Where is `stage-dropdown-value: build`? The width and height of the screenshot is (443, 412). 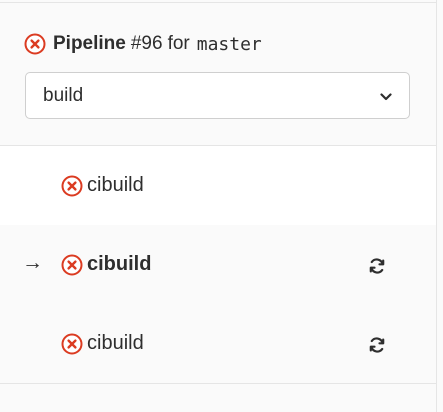
stage-dropdown-value: build is located at coordinates (63, 95).